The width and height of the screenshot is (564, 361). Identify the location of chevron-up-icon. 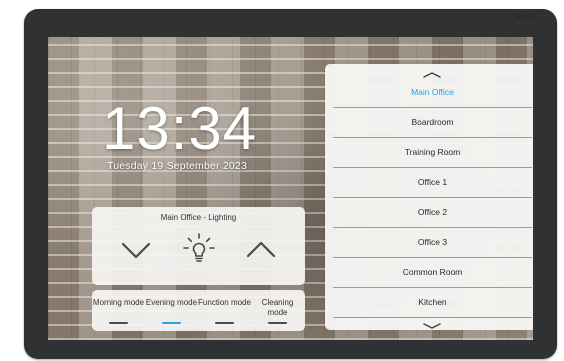
(261, 249).